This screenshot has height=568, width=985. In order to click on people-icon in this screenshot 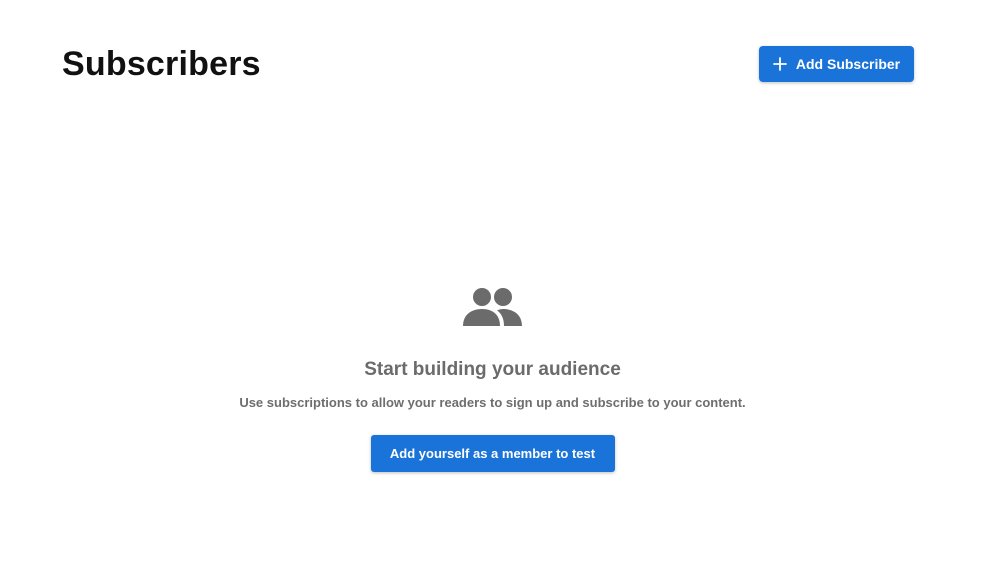, I will do `click(492, 307)`.